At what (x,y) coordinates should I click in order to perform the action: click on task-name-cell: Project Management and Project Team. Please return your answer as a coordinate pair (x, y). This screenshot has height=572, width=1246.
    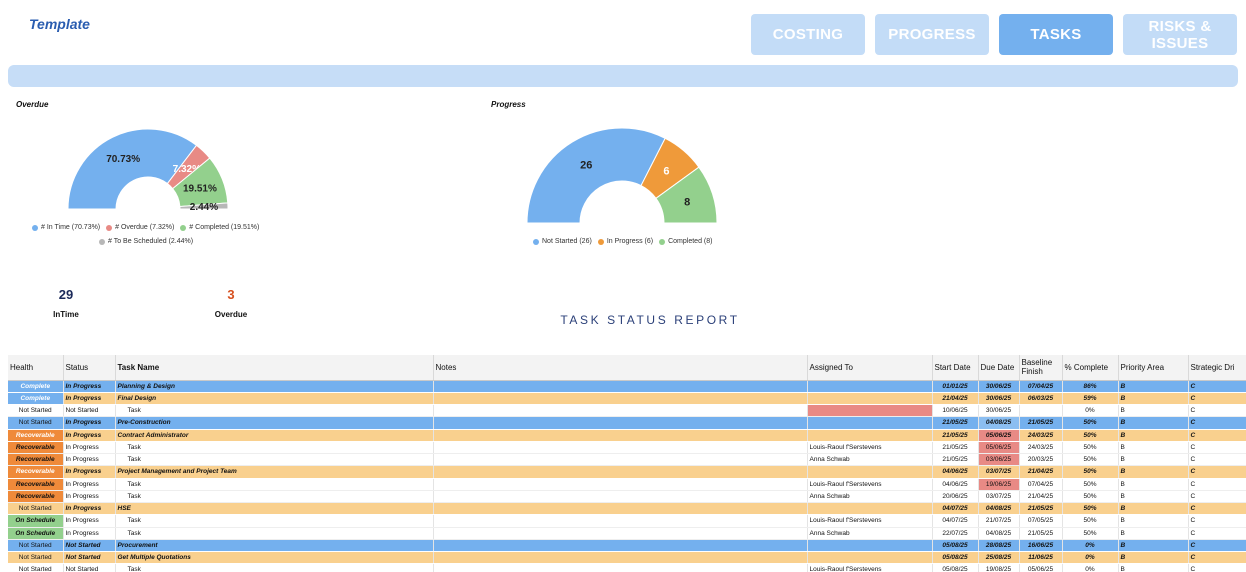
    Looking at the image, I should click on (274, 472).